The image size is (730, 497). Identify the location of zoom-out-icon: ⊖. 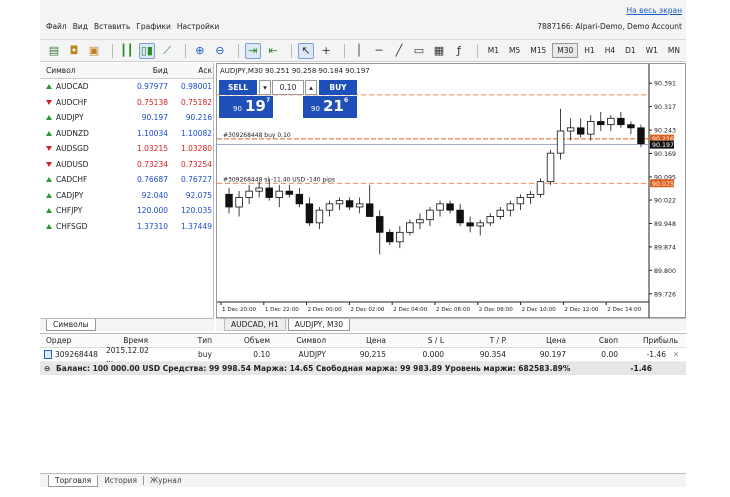
(220, 51).